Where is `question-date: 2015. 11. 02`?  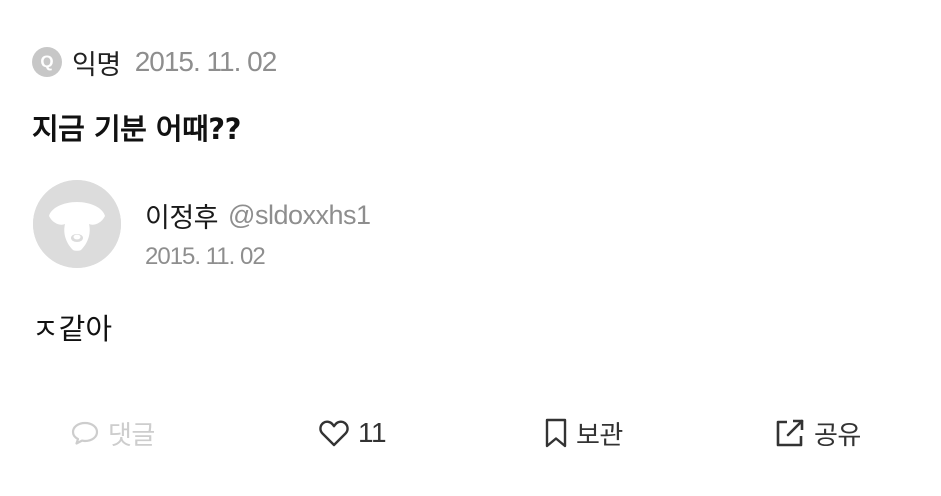
question-date: 2015. 11. 02 is located at coordinates (206, 61).